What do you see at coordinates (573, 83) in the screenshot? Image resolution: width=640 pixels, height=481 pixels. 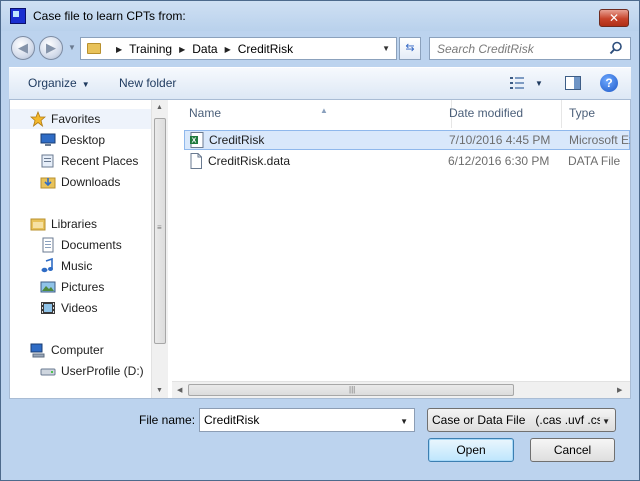 I see `preview-pane-icon` at bounding box center [573, 83].